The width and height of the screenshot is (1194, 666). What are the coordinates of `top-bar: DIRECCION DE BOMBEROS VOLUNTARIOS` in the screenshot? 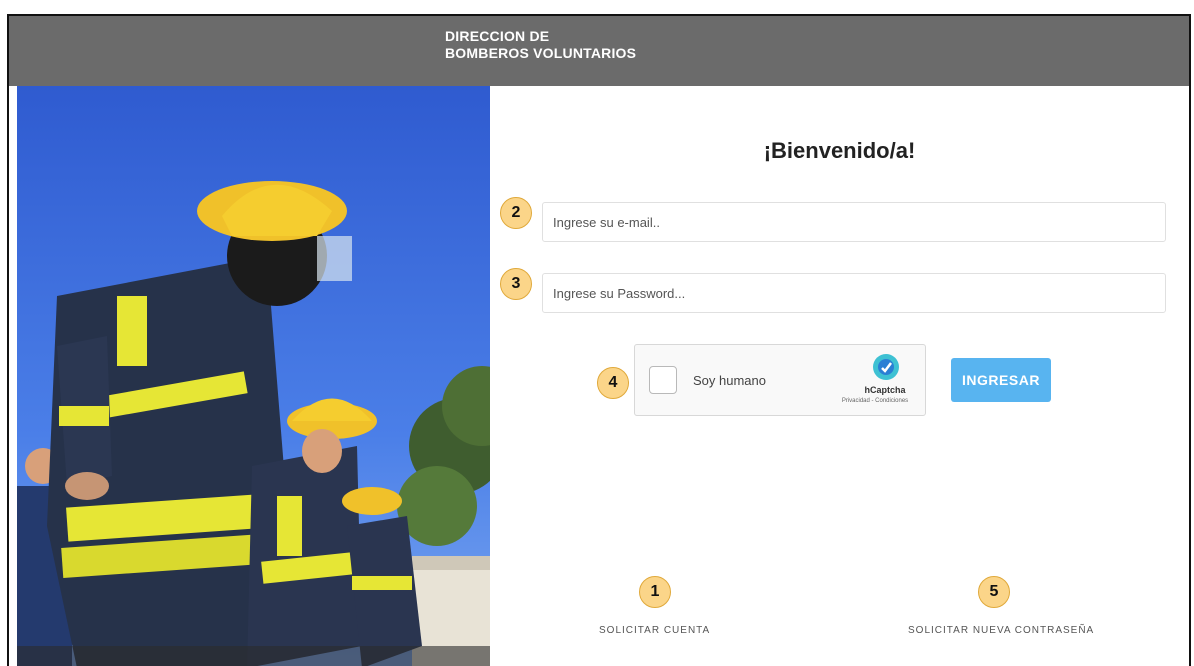 It's located at (599, 51).